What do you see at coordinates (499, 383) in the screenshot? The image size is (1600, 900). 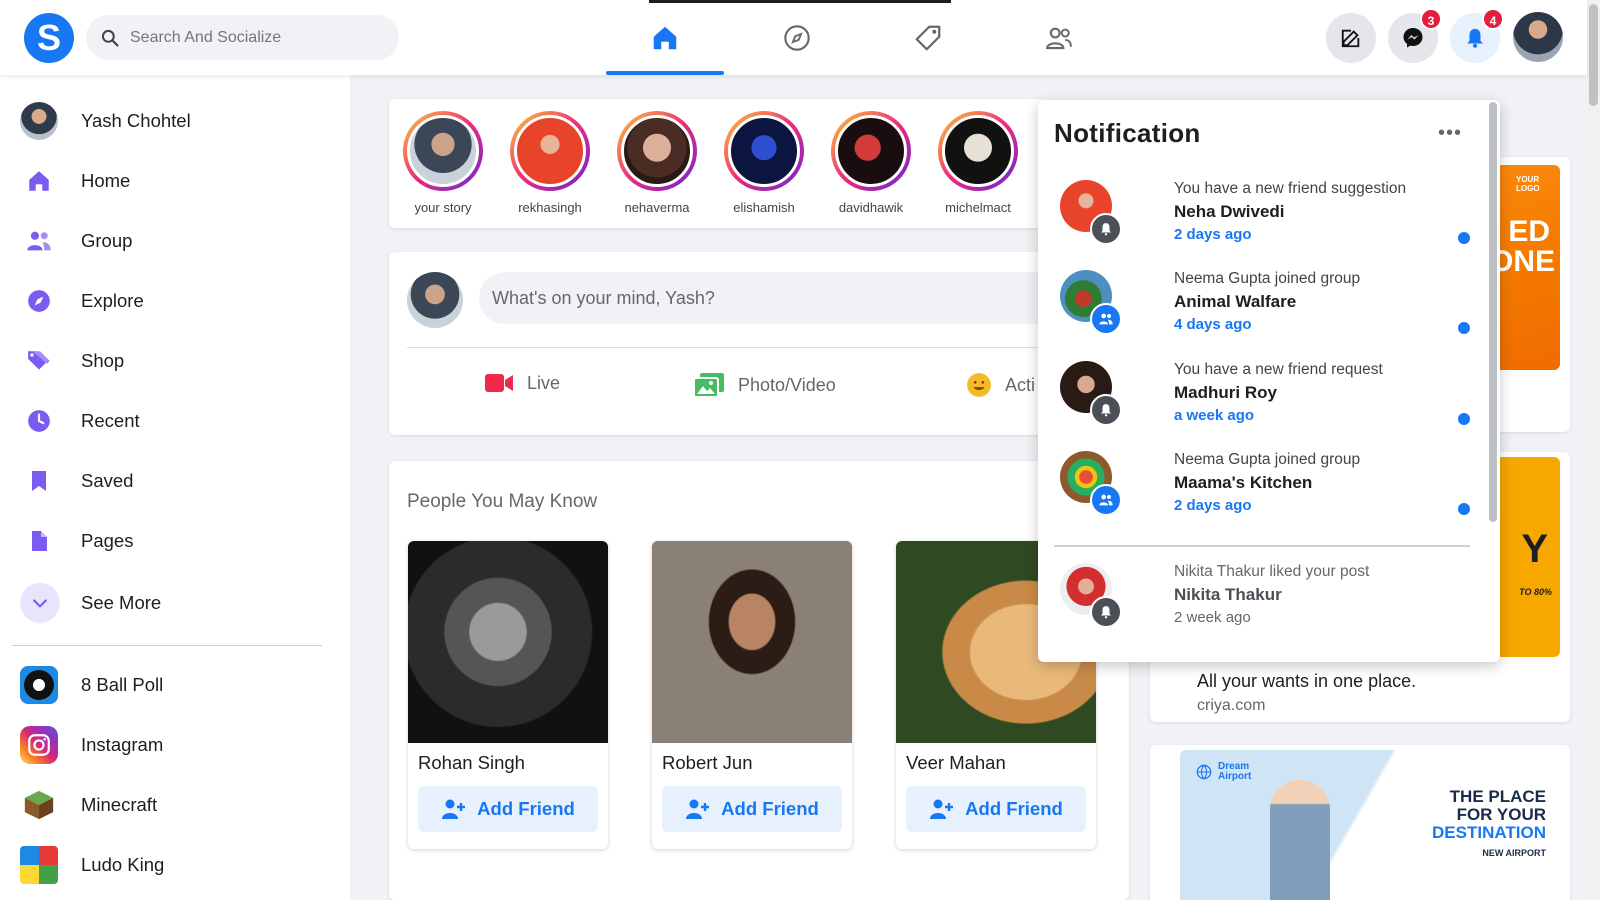 I see `video-camera-icon` at bounding box center [499, 383].